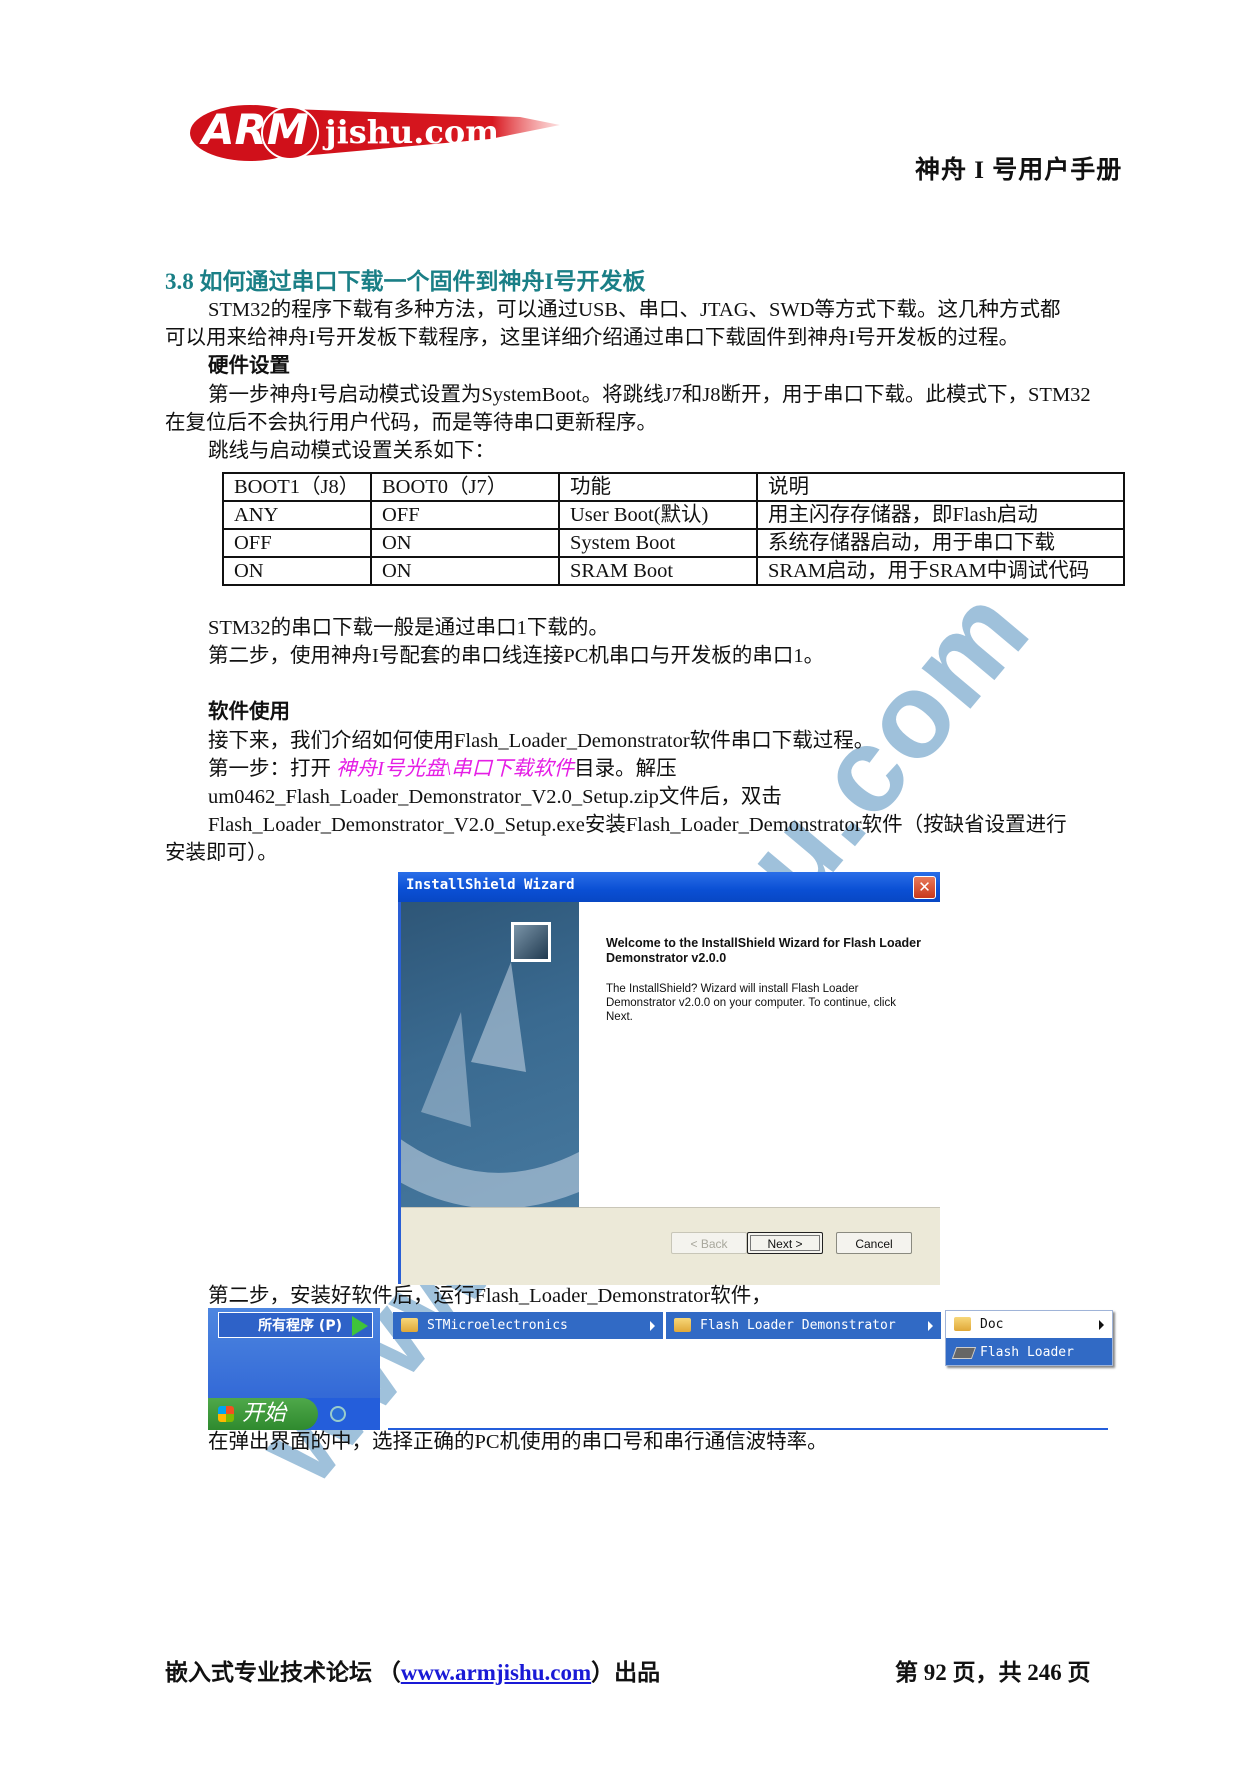 This screenshot has width=1249, height=1767. I want to click on start-button: 开始, so click(263, 1414).